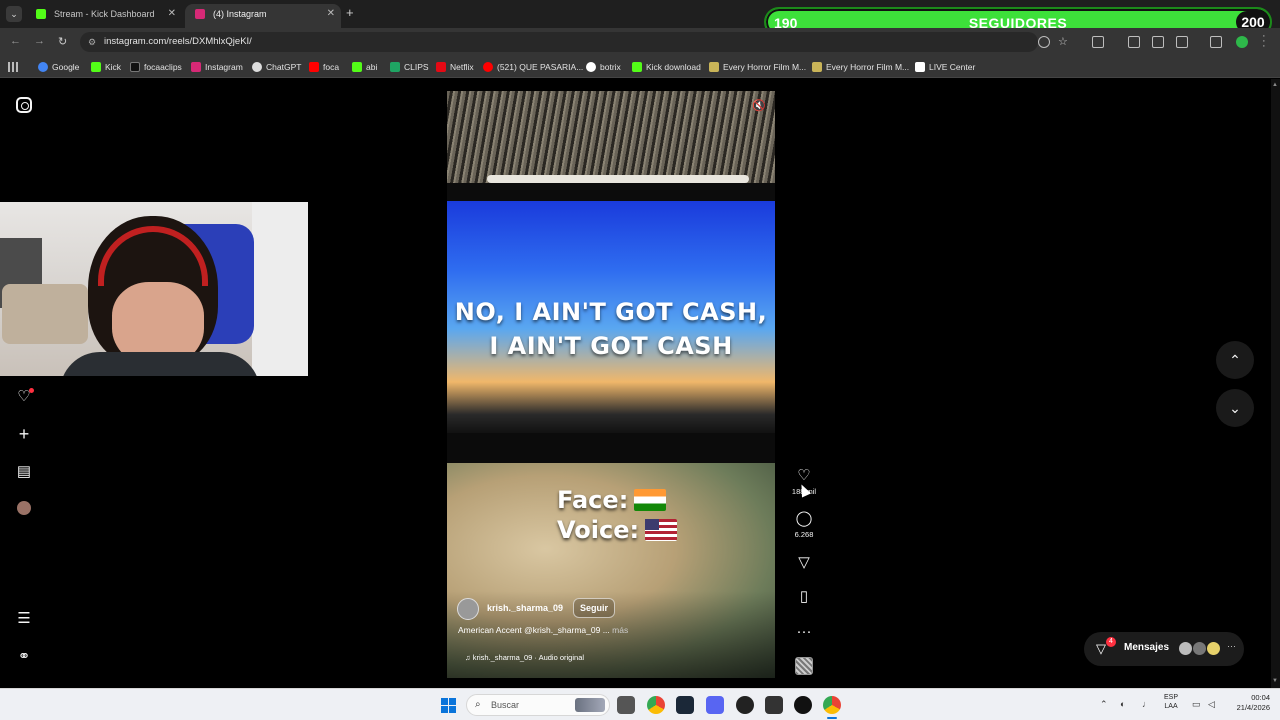 This screenshot has width=1280, height=720. I want to click on sidepanel-icon, so click(1216, 42).